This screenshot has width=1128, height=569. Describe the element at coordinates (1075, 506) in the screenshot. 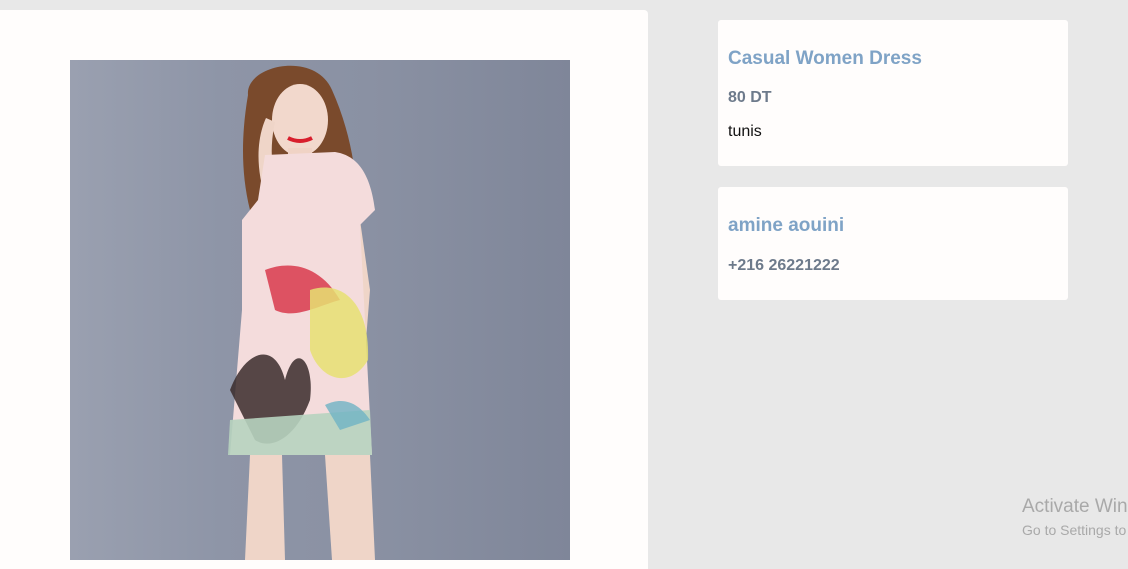

I see `watermark-title: Activate Win` at that location.